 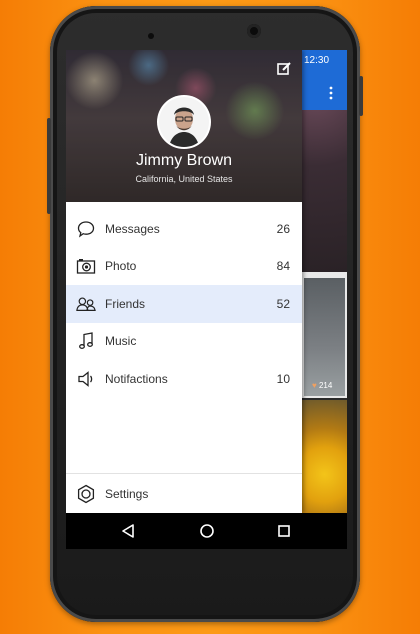 I want to click on home-circle-icon, so click(x=207, y=531).